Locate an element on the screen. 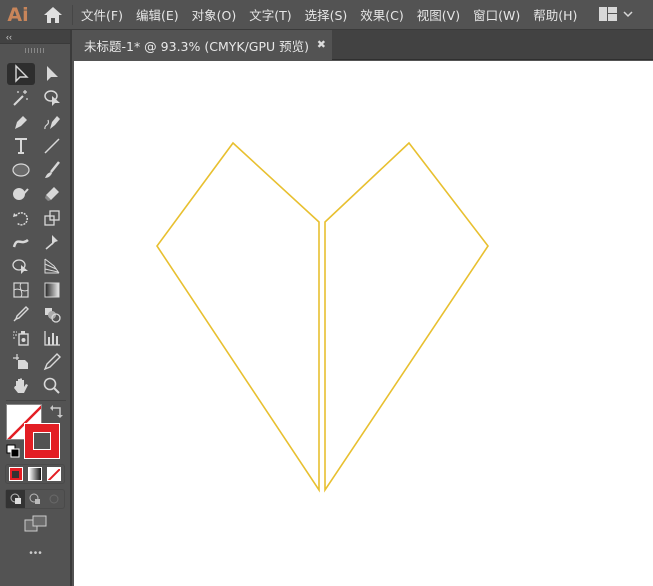 Image resolution: width=653 pixels, height=586 pixels. menu-object: 对象(O) is located at coordinates (214, 14).